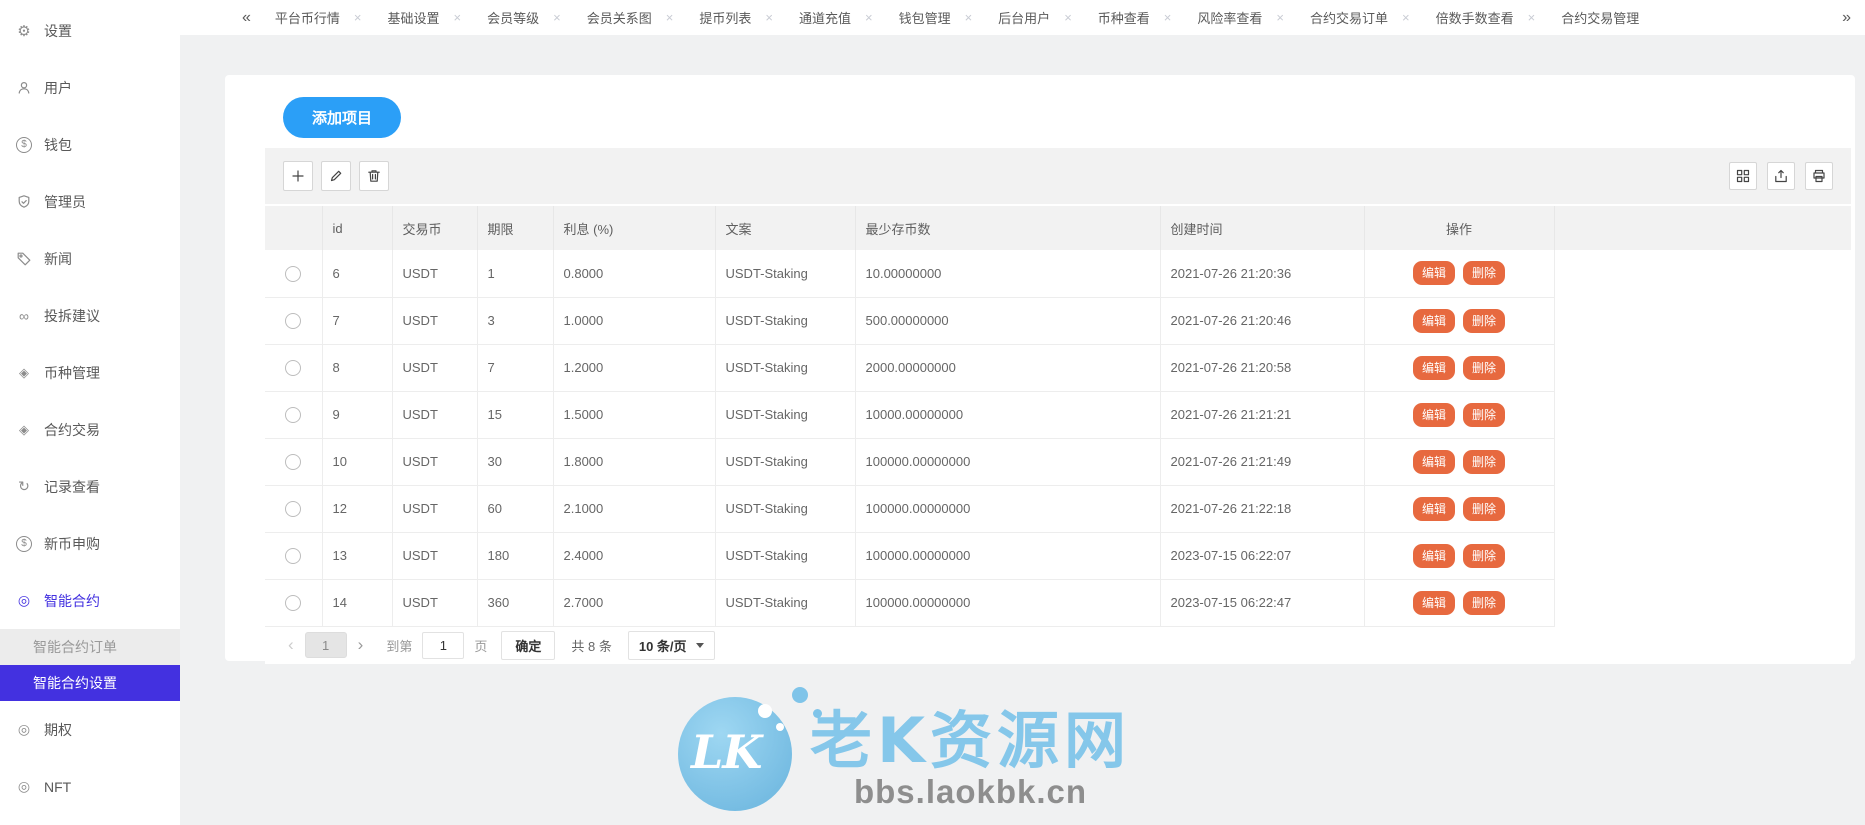  Describe the element at coordinates (1743, 176) in the screenshot. I see `columns-button` at that location.